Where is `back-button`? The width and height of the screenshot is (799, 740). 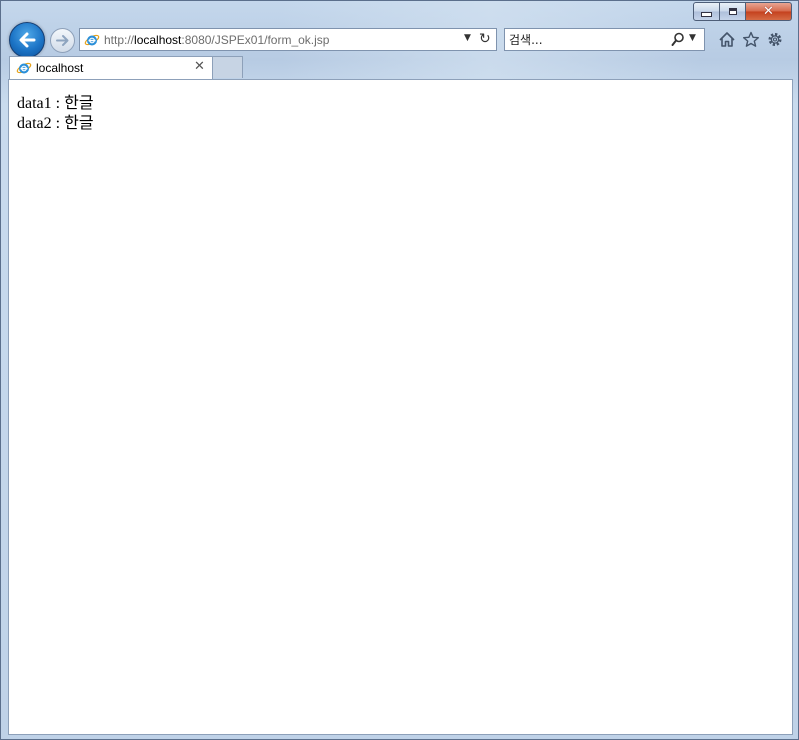
back-button is located at coordinates (27, 40).